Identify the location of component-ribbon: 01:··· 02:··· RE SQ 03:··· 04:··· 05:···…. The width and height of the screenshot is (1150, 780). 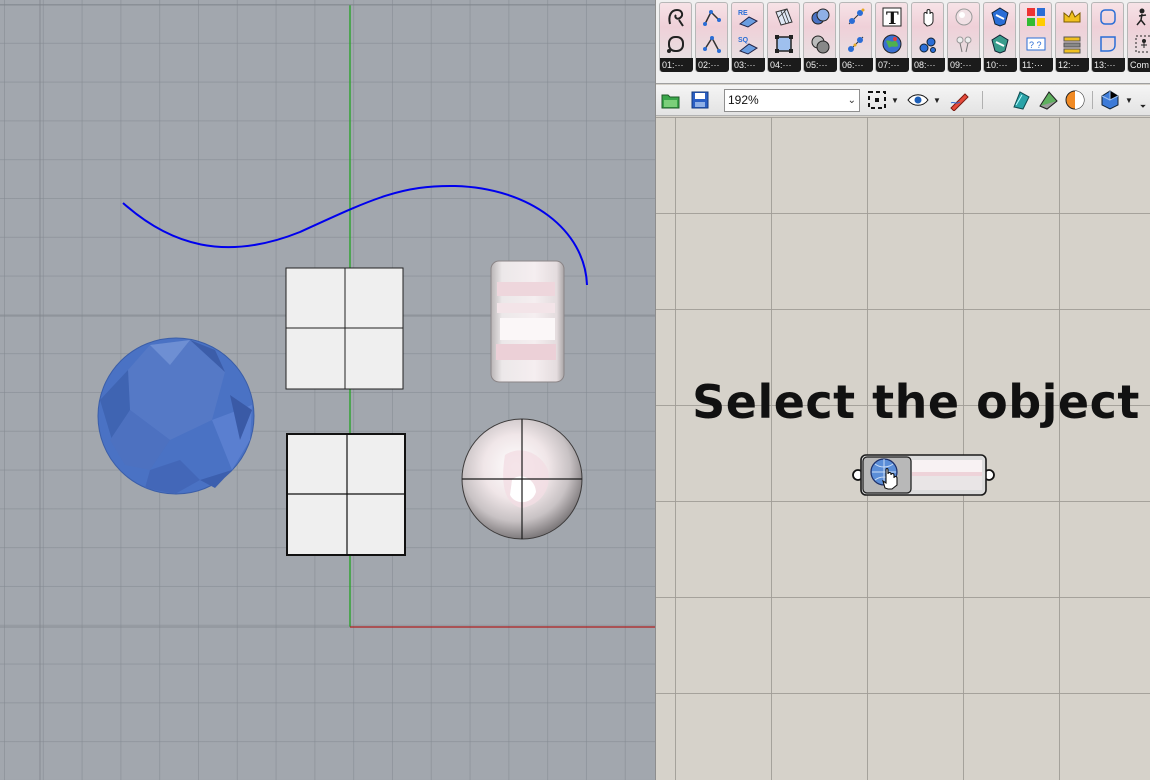
(903, 42).